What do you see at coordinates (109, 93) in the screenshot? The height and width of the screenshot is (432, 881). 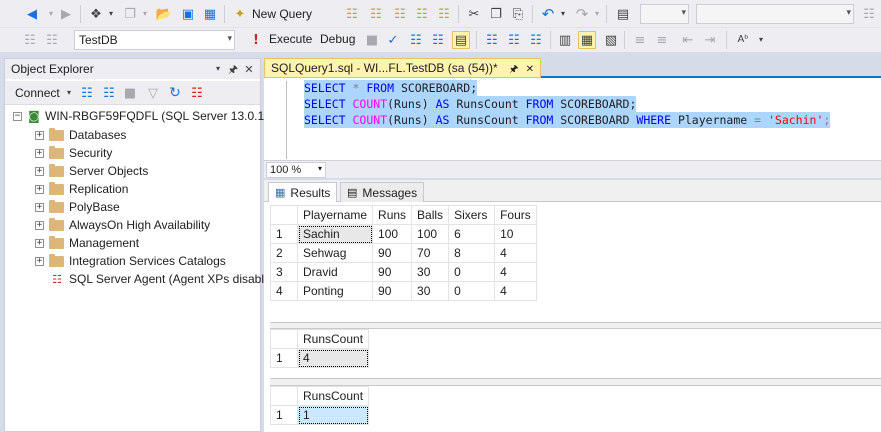 I see `disconnect-icon: ☷` at bounding box center [109, 93].